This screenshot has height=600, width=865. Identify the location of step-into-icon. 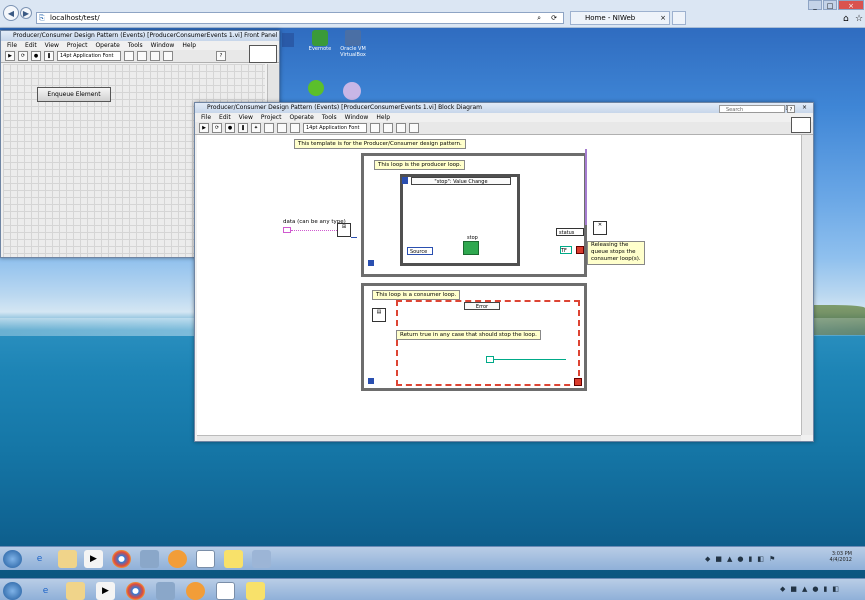
(282, 128).